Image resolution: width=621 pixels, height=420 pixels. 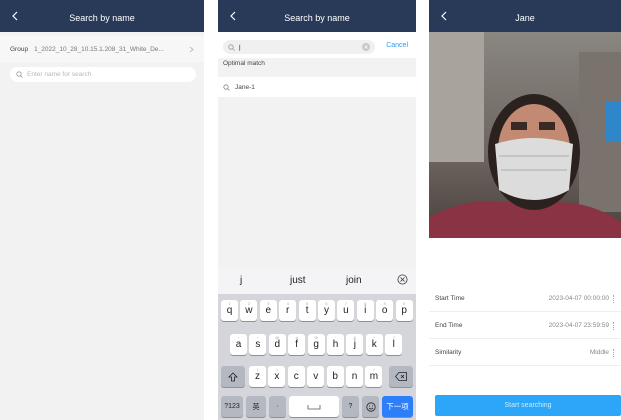 I want to click on key-label: z, so click(x=257, y=376).